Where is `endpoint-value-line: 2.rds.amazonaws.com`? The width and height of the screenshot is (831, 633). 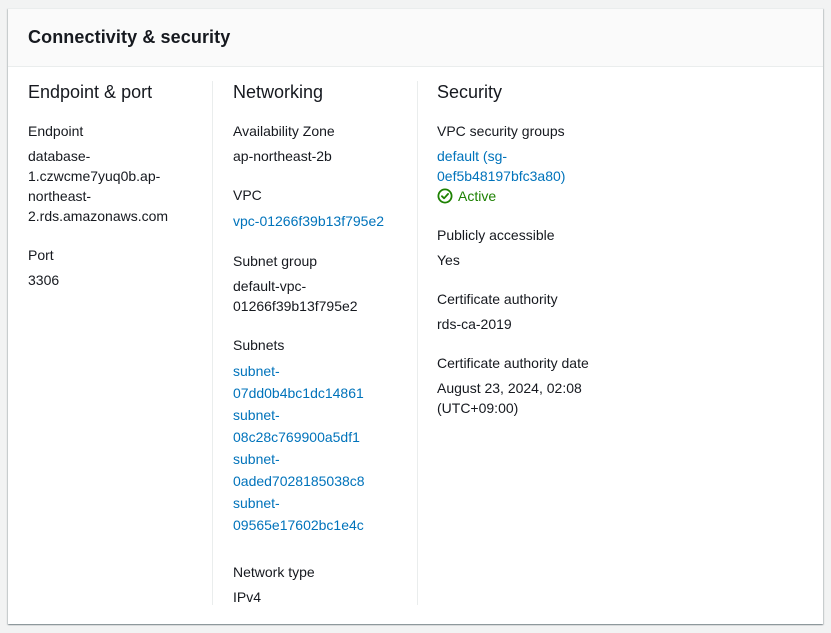 endpoint-value-line: 2.rds.amazonaws.com is located at coordinates (98, 216).